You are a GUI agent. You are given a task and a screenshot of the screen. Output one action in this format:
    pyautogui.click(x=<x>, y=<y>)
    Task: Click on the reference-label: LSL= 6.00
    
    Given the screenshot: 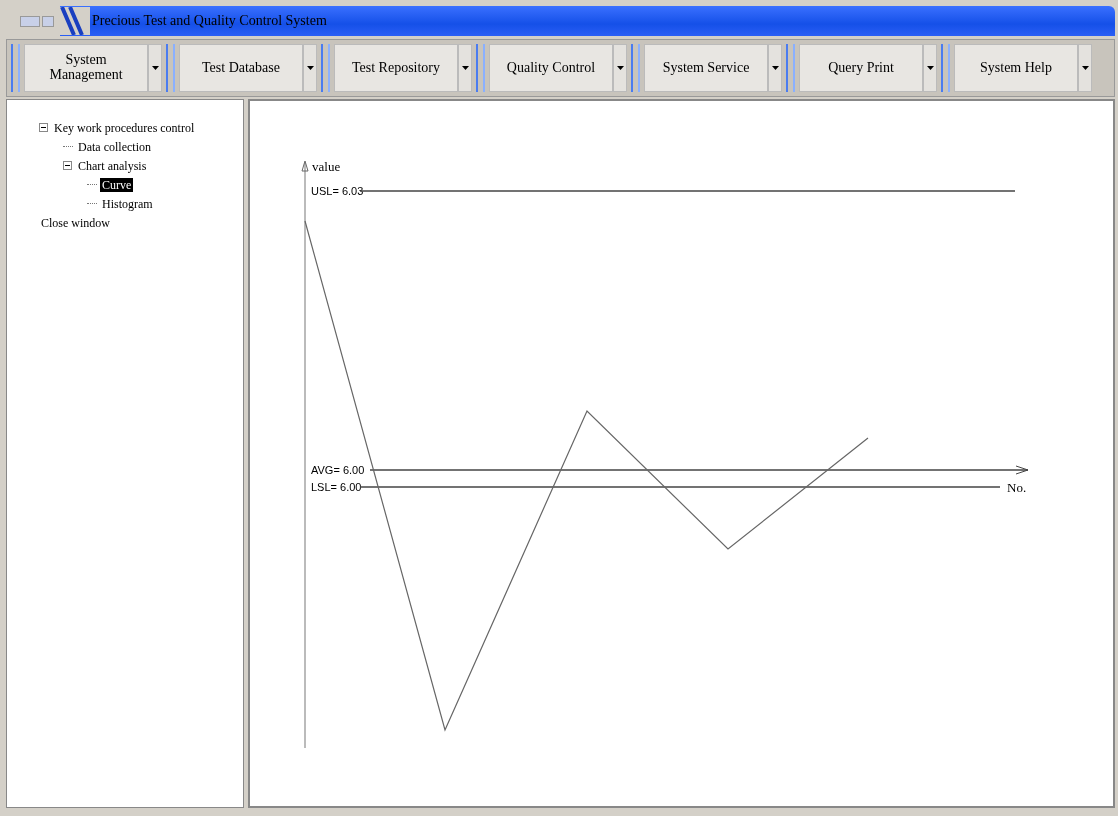 What is the action you would take?
    pyautogui.click(x=336, y=487)
    